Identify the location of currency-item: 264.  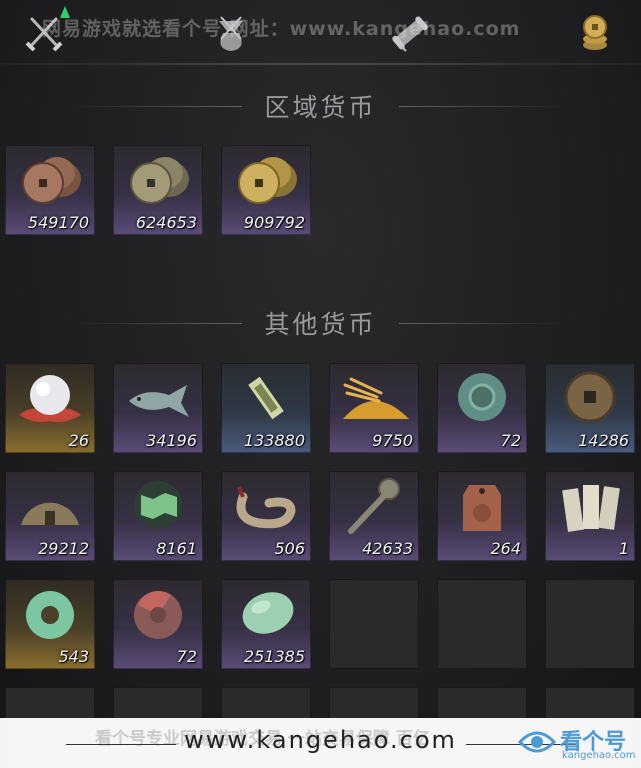
(482, 516).